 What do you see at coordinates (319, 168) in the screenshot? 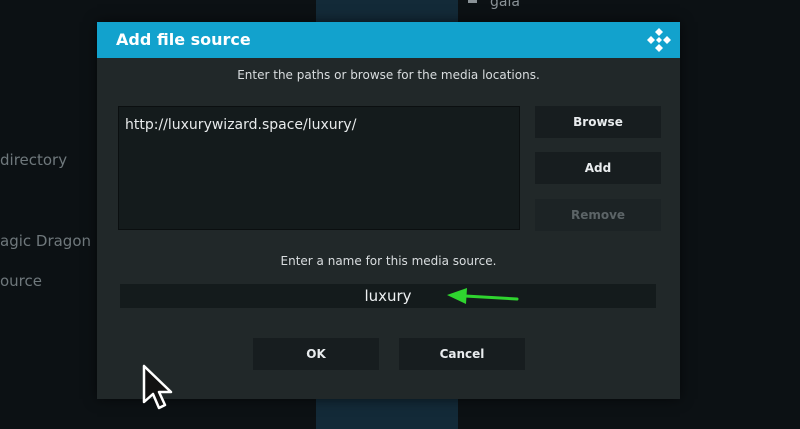
I see `paths-list: http://luxurywizard.space/luxury/` at bounding box center [319, 168].